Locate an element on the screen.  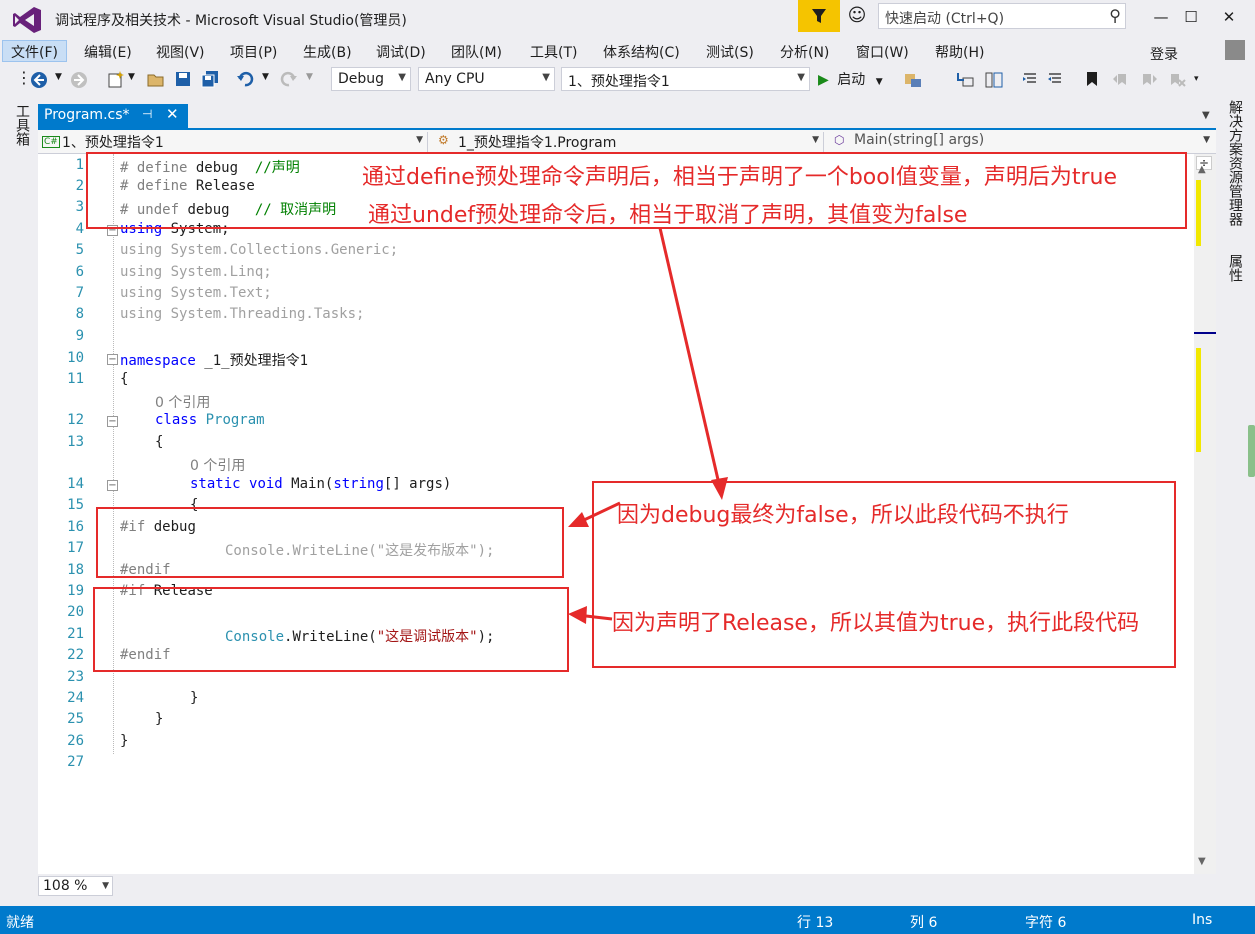
menu-help: 帮助(H) is located at coordinates (959, 52).